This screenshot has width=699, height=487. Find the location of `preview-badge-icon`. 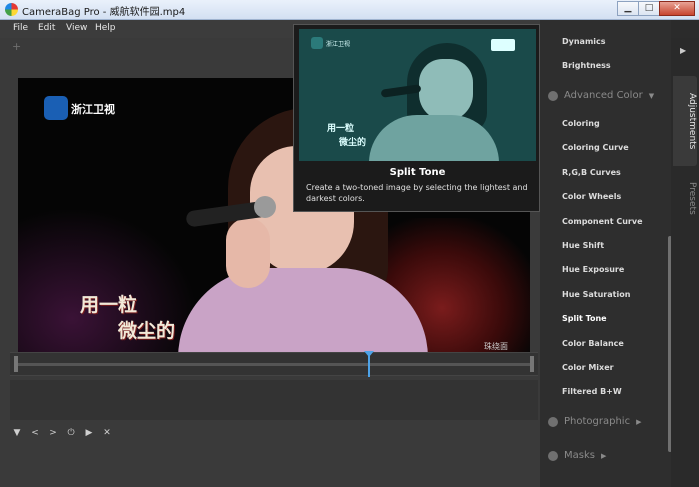

preview-badge-icon is located at coordinates (503, 45).